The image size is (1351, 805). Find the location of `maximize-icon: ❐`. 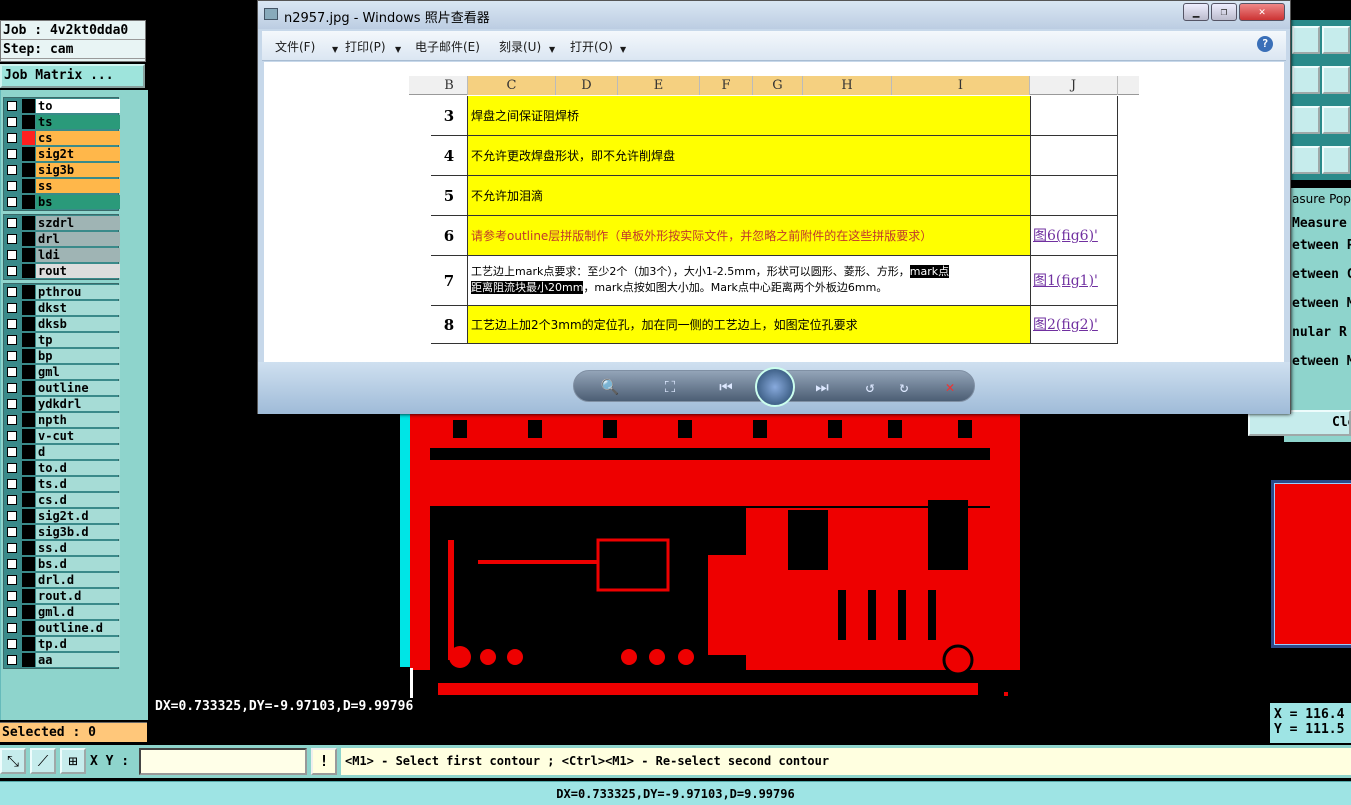

maximize-icon: ❐ is located at coordinates (1224, 12).